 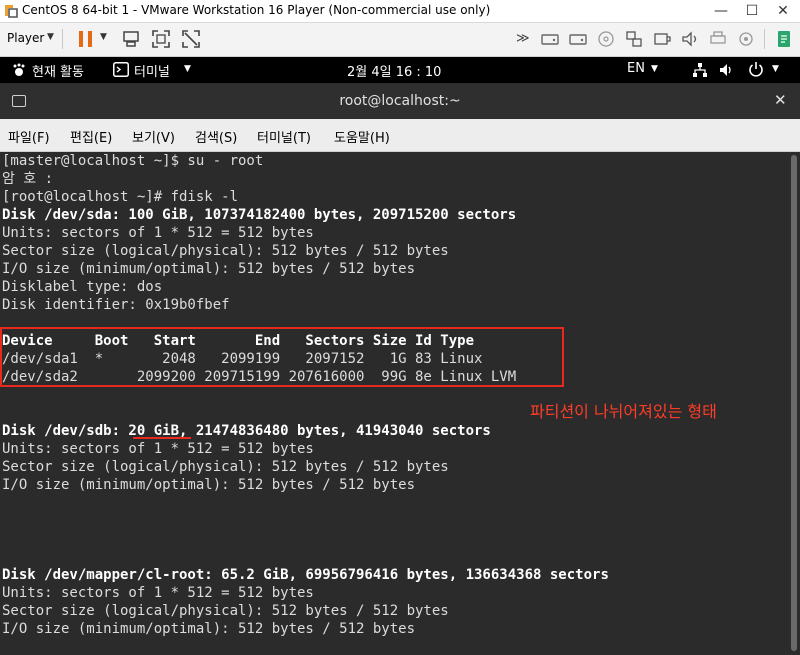 What do you see at coordinates (690, 39) in the screenshot?
I see `sound-card-icon` at bounding box center [690, 39].